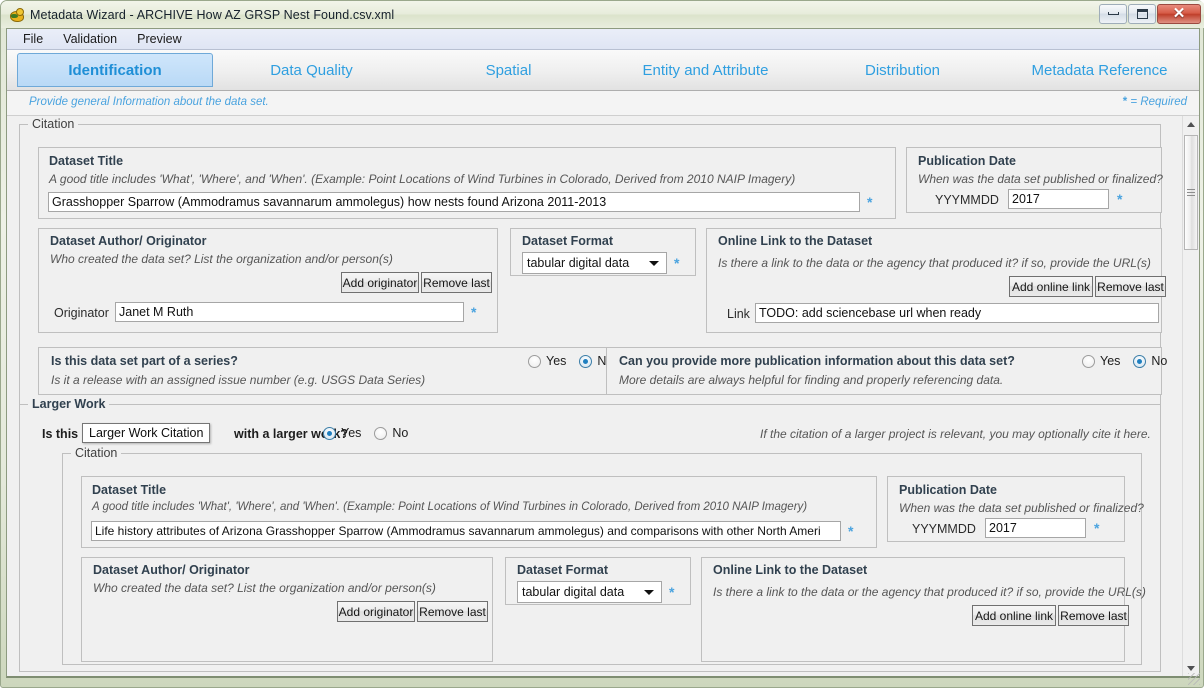 Image resolution: width=1204 pixels, height=688 pixels. Describe the element at coordinates (1194, 679) in the screenshot. I see `resize-grip` at that location.